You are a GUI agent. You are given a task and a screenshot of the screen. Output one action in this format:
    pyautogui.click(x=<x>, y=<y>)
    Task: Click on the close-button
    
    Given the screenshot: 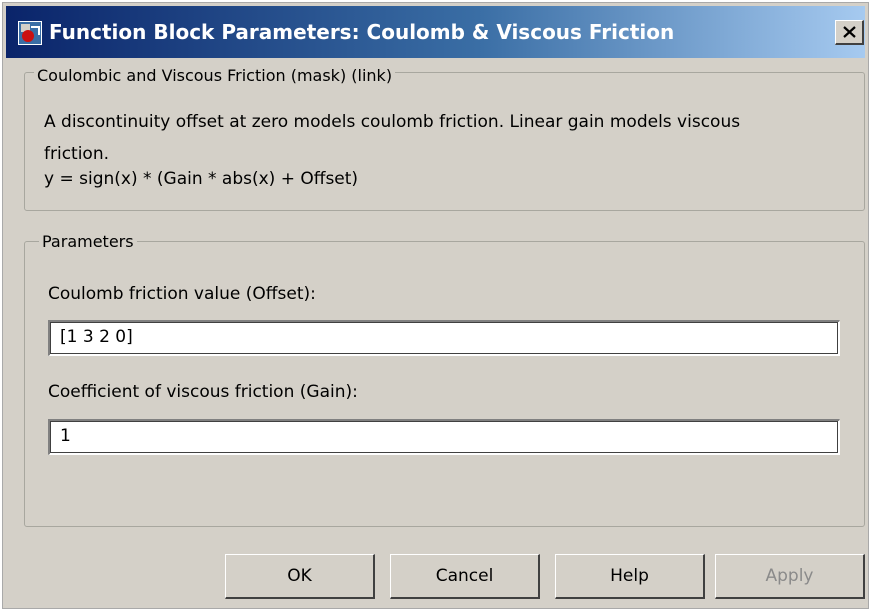 What is the action you would take?
    pyautogui.click(x=849, y=32)
    